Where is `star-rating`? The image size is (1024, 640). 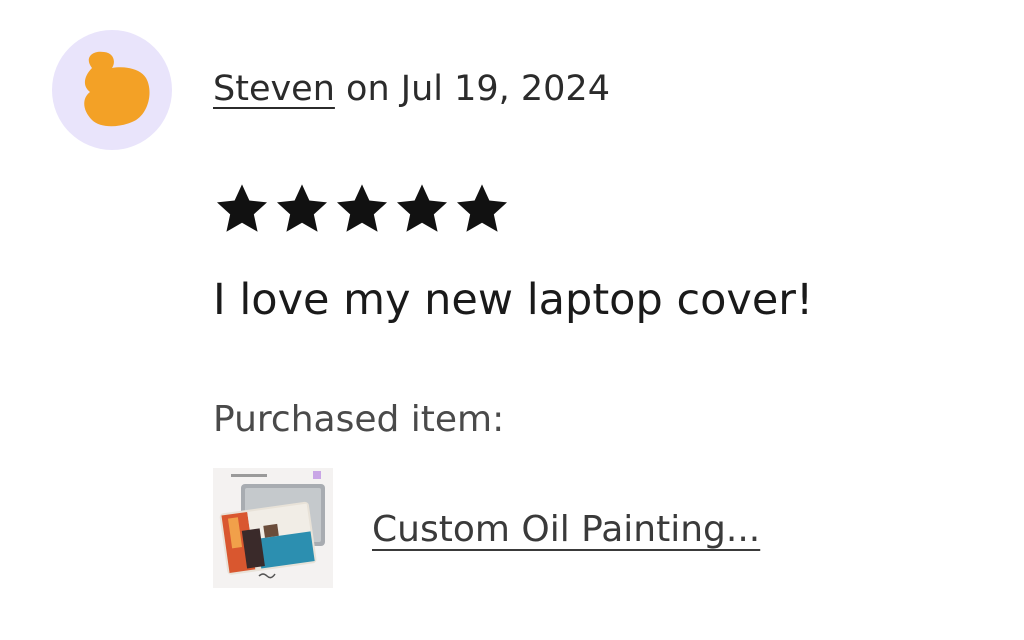
star-rating is located at coordinates (362, 209).